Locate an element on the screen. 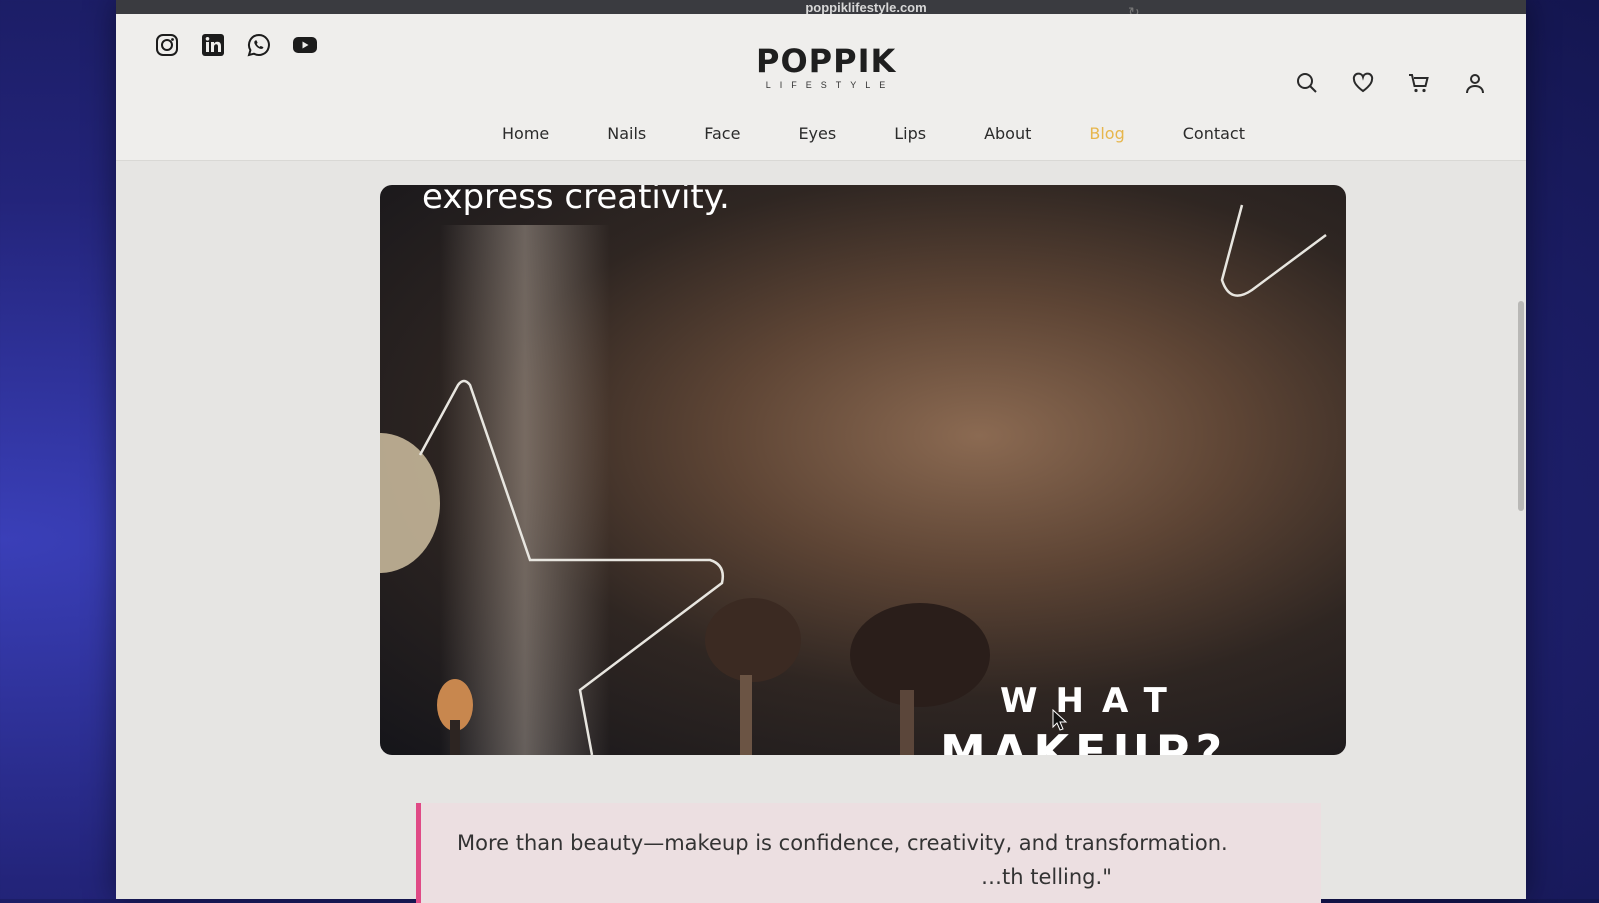 This screenshot has height=903, width=1599. quote-line-2: …th telling." is located at coordinates (1046, 877).